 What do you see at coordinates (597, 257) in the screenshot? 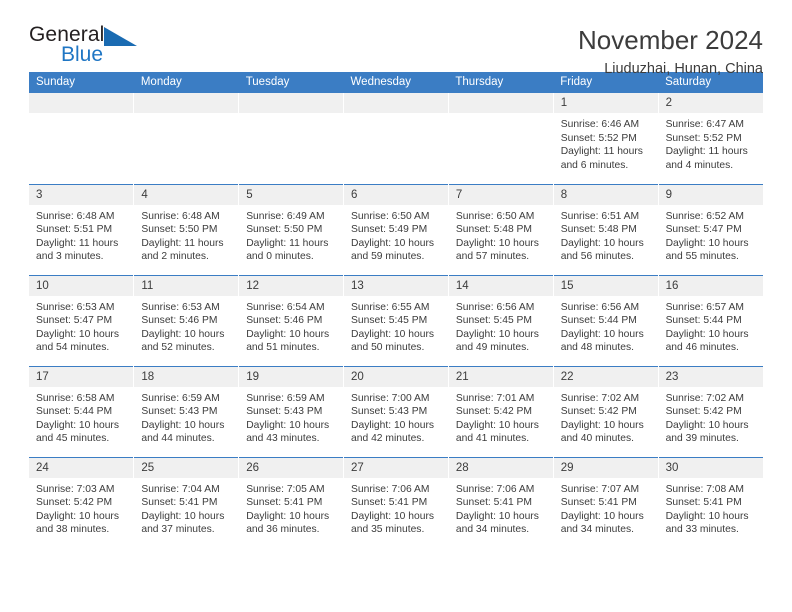
I see `day-info-line: and 56 minutes.` at bounding box center [597, 257].